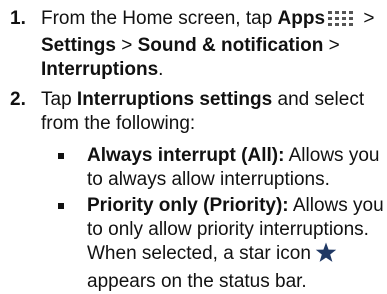  What do you see at coordinates (188, 205) in the screenshot?
I see `option-title: Priority only (Priority):` at bounding box center [188, 205].